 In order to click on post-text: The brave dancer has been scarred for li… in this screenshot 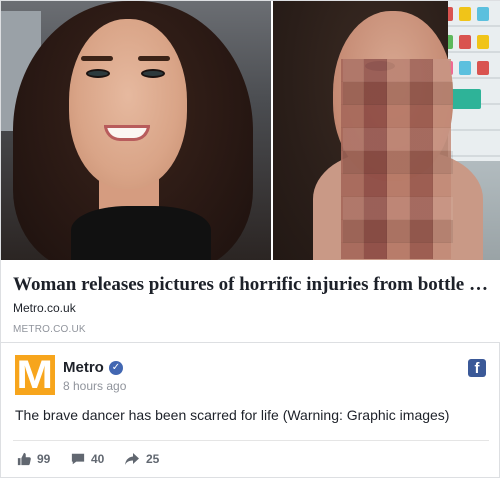, I will do `click(232, 415)`.